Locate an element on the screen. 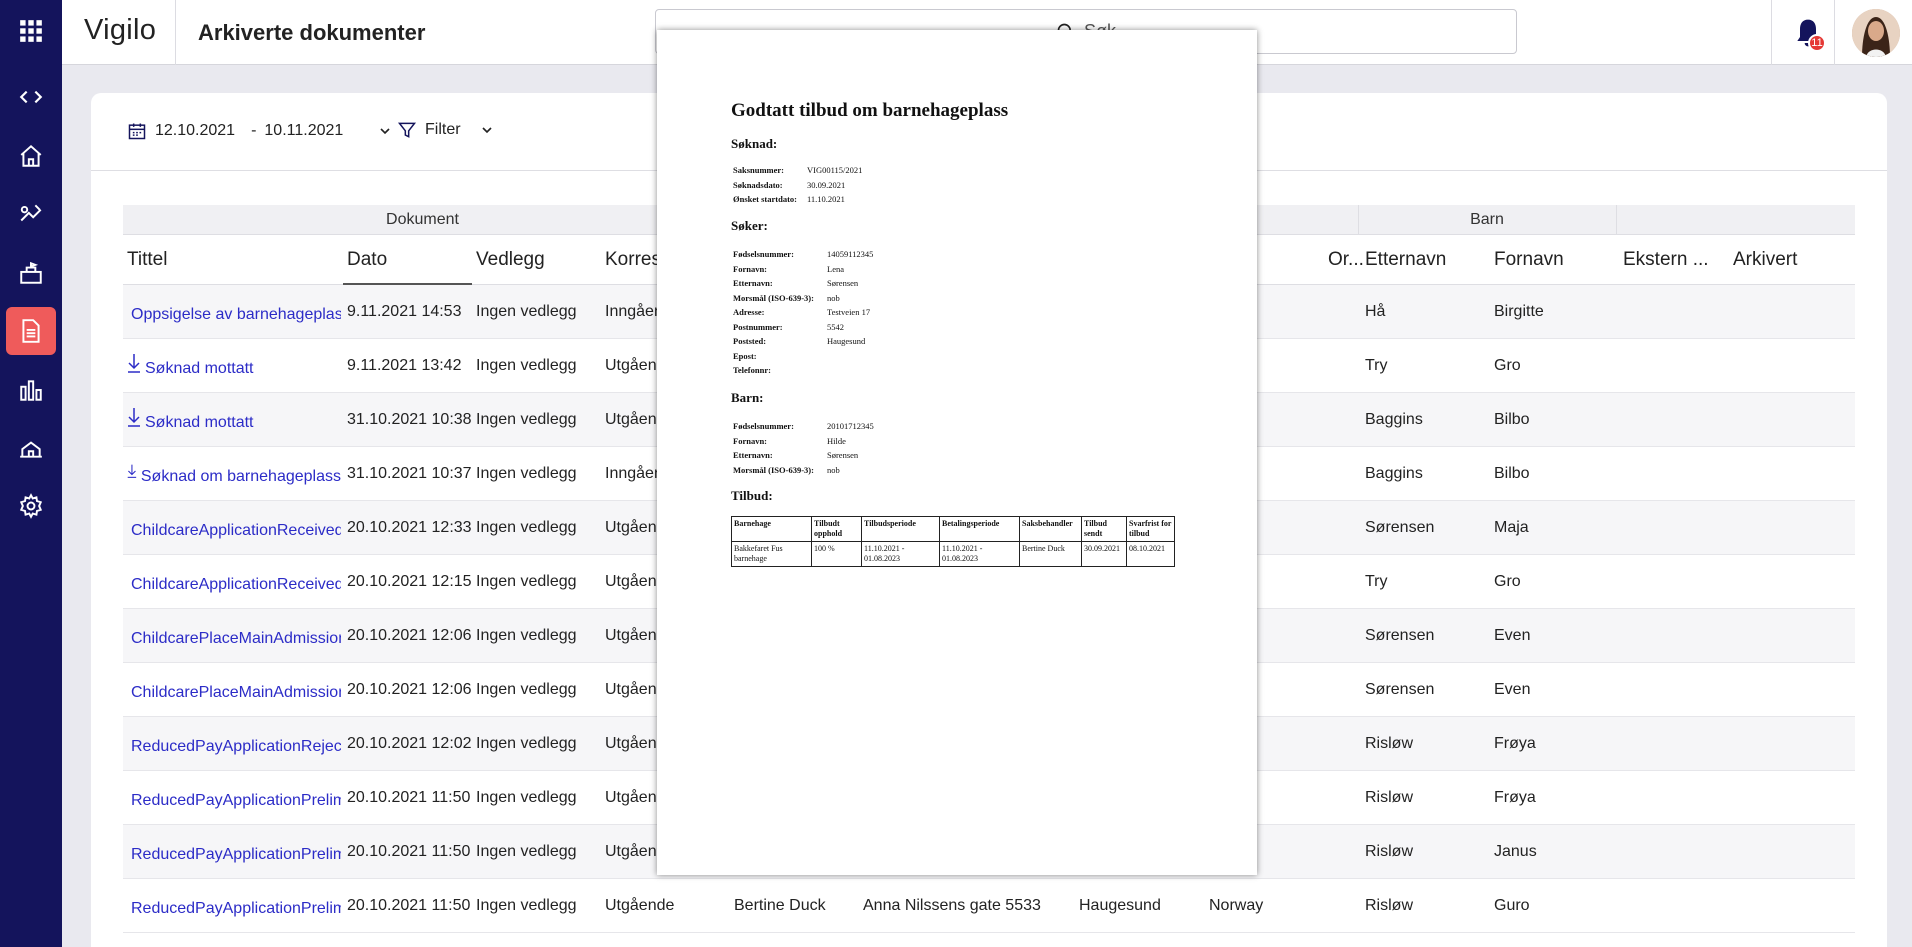 This screenshot has height=947, width=1912. preview-offer-header: Svarfrist for tilbud is located at coordinates (1150, 529).